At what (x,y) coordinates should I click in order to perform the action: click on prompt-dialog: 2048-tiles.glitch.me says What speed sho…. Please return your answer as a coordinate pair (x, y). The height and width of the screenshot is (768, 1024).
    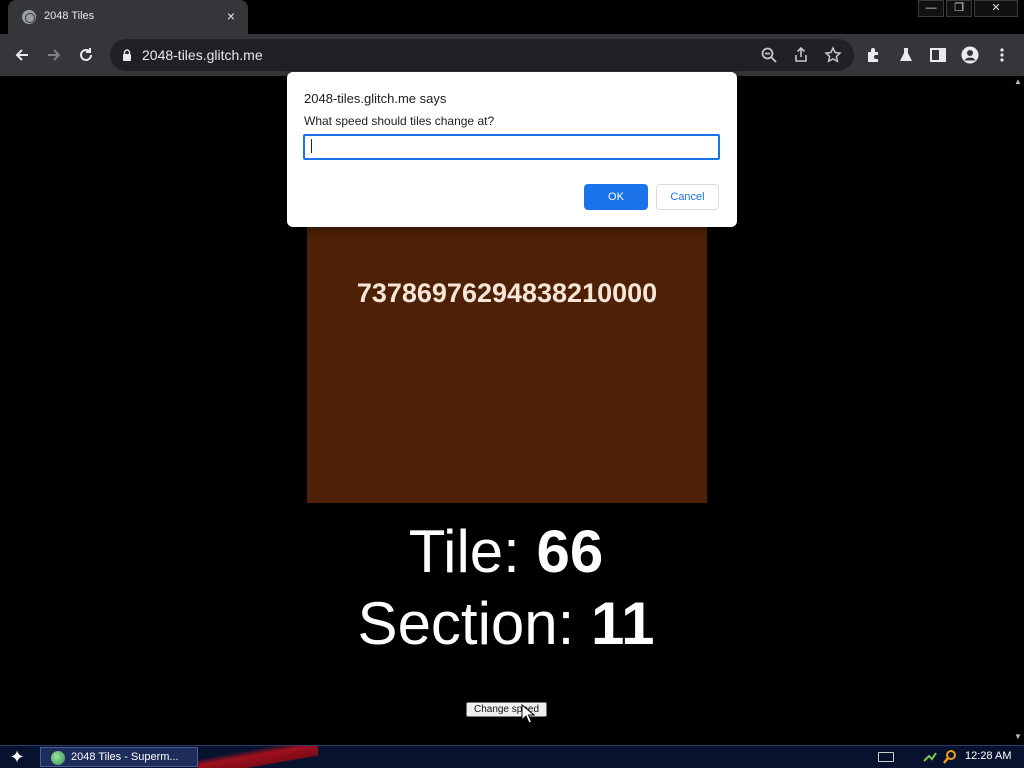
    Looking at the image, I should click on (512, 149).